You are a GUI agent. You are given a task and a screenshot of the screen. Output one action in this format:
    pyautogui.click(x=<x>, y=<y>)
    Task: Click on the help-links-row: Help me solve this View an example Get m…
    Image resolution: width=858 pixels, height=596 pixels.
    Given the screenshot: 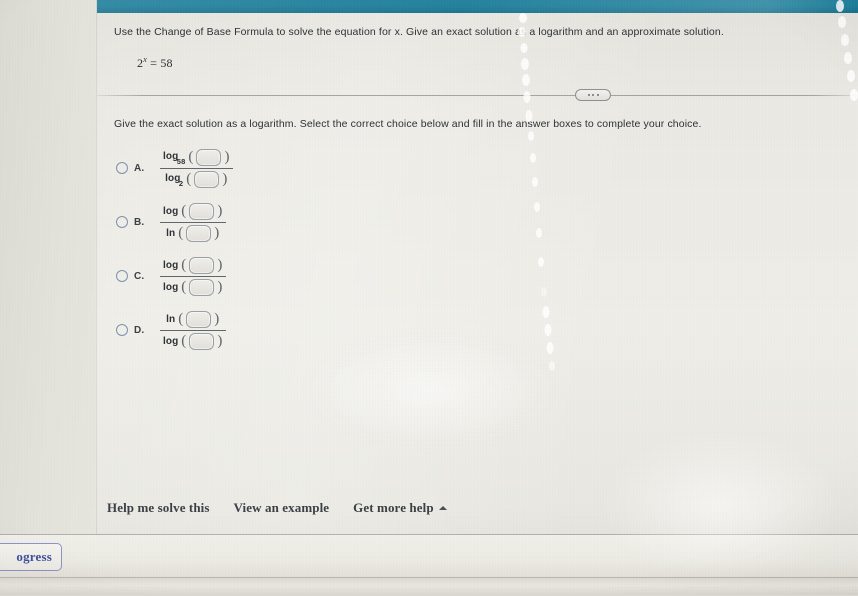 What is the action you would take?
    pyautogui.click(x=277, y=508)
    